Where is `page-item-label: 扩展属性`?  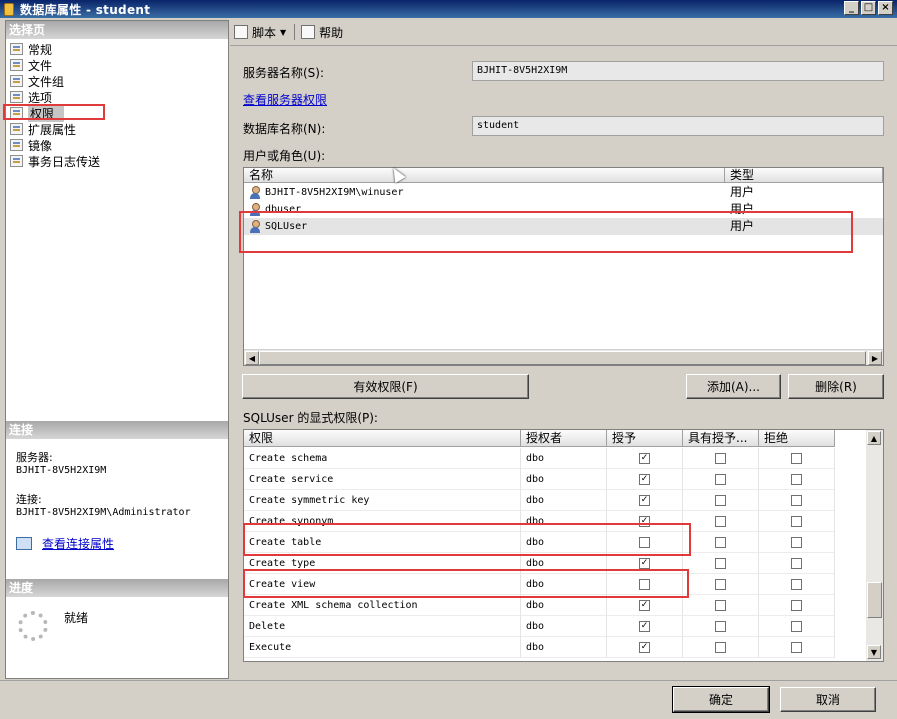
page-item-label: 扩展属性 is located at coordinates (52, 129).